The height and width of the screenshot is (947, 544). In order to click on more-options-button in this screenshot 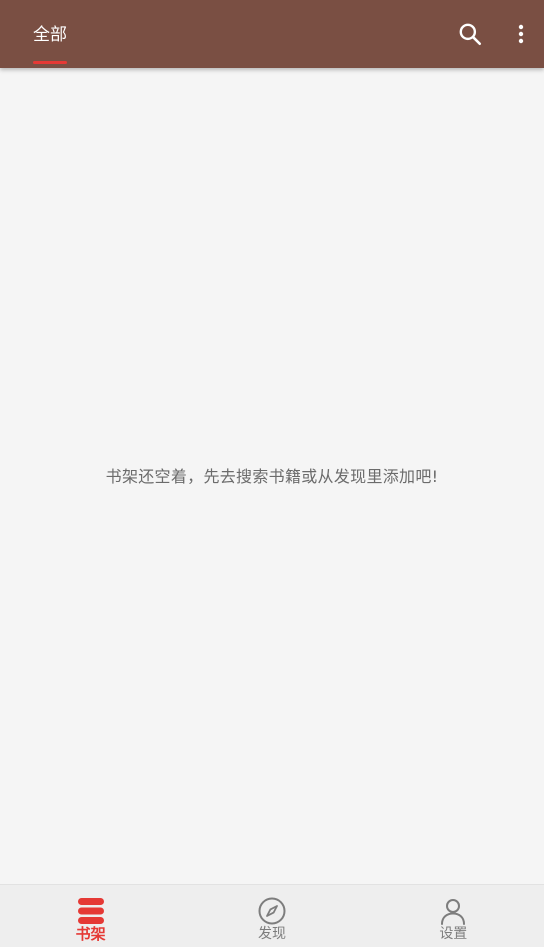, I will do `click(521, 34)`.